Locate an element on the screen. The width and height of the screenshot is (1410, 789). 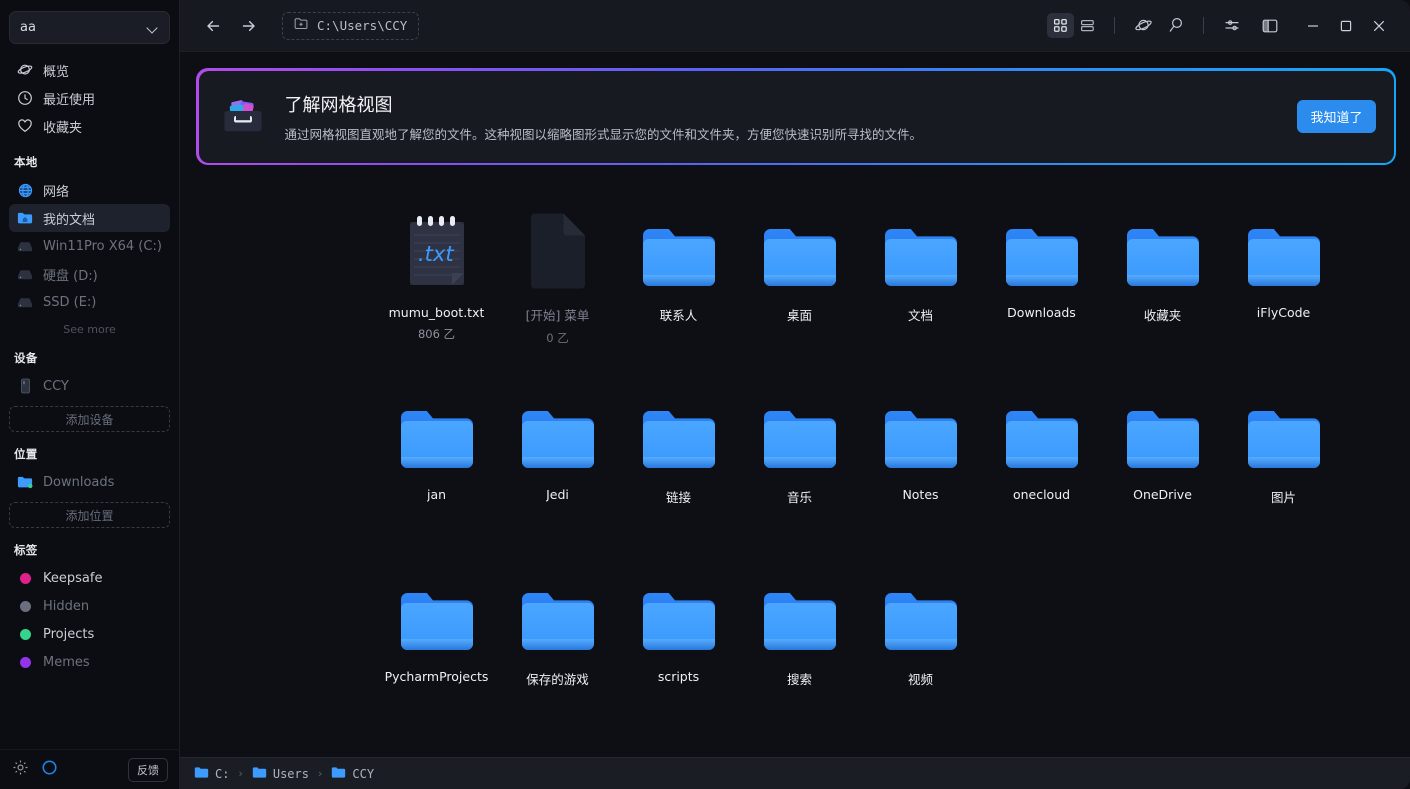
sidebar-item-place-downloads: Downloads is located at coordinates (89, 482).